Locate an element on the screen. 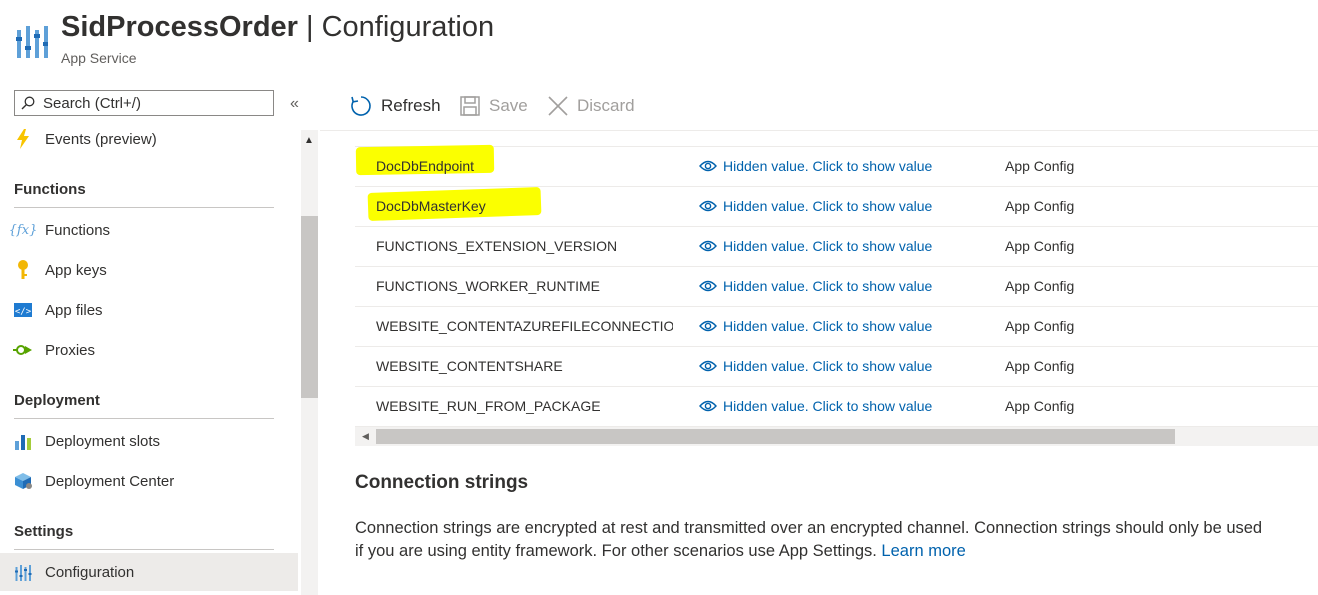 This screenshot has height=595, width=1318. group-title-functions: Functions is located at coordinates (50, 189).